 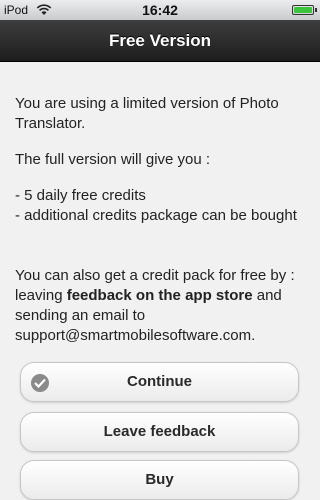 I want to click on battery-fill, so click(x=303, y=10).